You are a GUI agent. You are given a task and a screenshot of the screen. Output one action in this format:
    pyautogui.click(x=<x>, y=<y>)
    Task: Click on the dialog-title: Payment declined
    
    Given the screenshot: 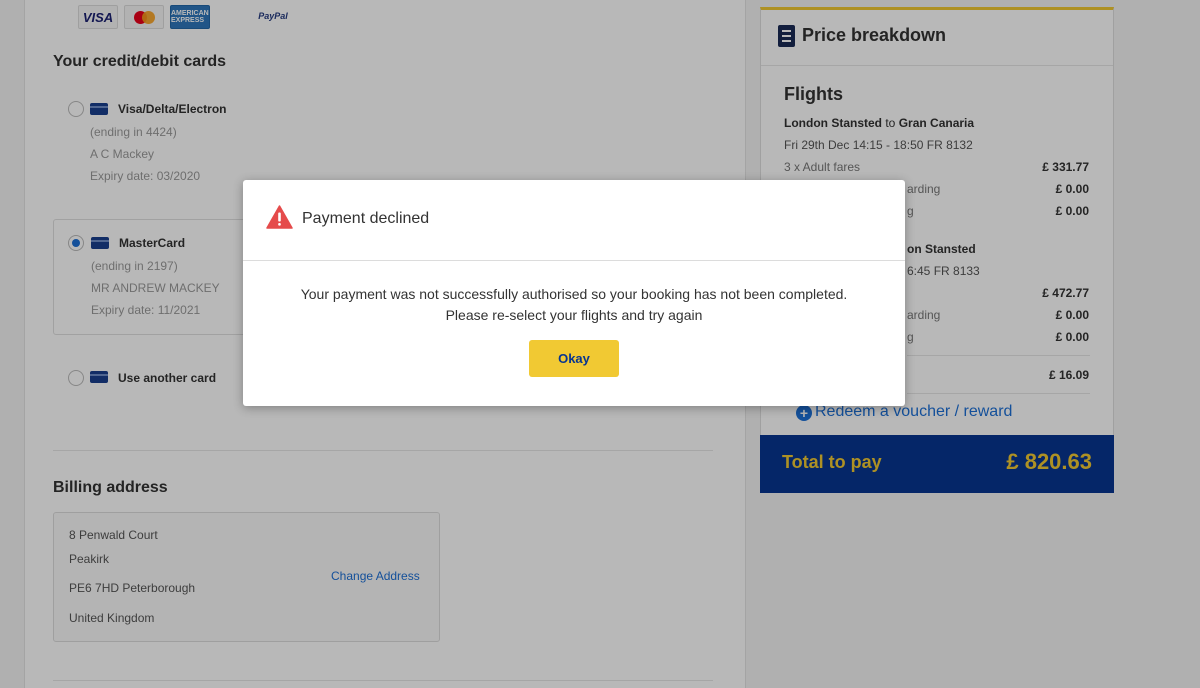 What is the action you would take?
    pyautogui.click(x=366, y=218)
    